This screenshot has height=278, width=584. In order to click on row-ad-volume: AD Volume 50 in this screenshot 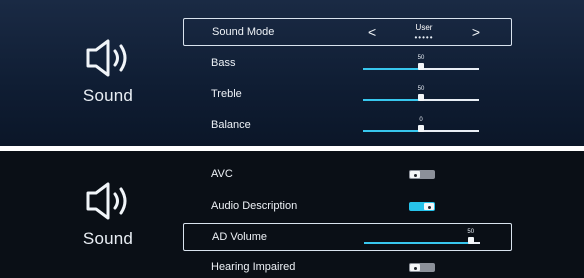, I will do `click(347, 237)`.